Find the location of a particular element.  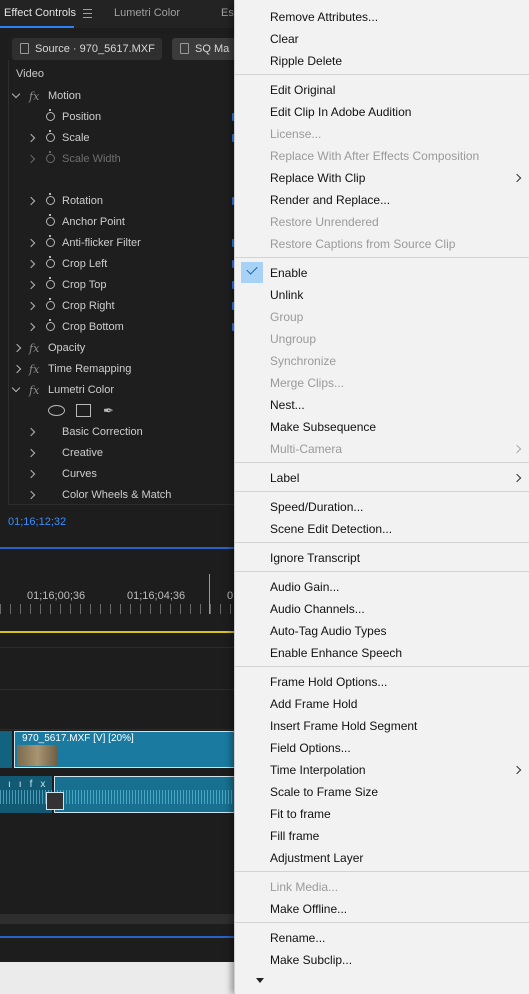

property-crop-bottom: Crop Bottom is located at coordinates (121, 327).